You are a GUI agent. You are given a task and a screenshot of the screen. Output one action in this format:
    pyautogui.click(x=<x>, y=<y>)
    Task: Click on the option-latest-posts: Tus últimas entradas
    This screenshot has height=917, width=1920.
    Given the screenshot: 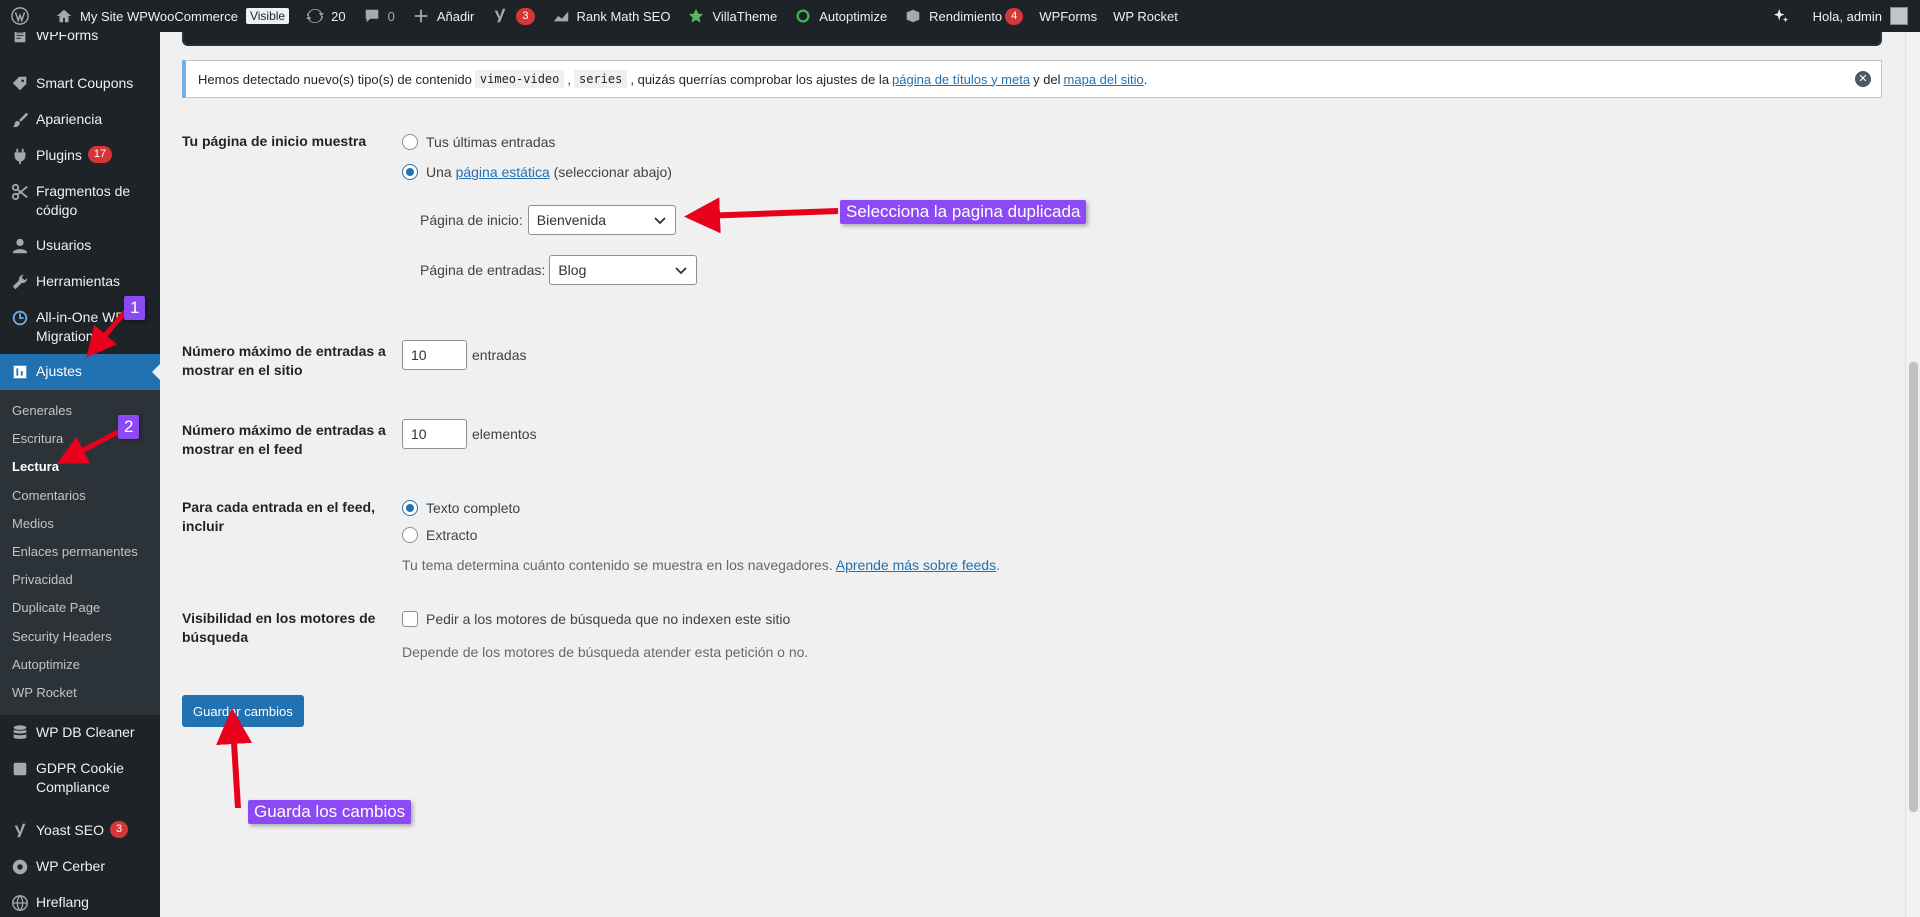 What is the action you would take?
    pyautogui.click(x=602, y=142)
    